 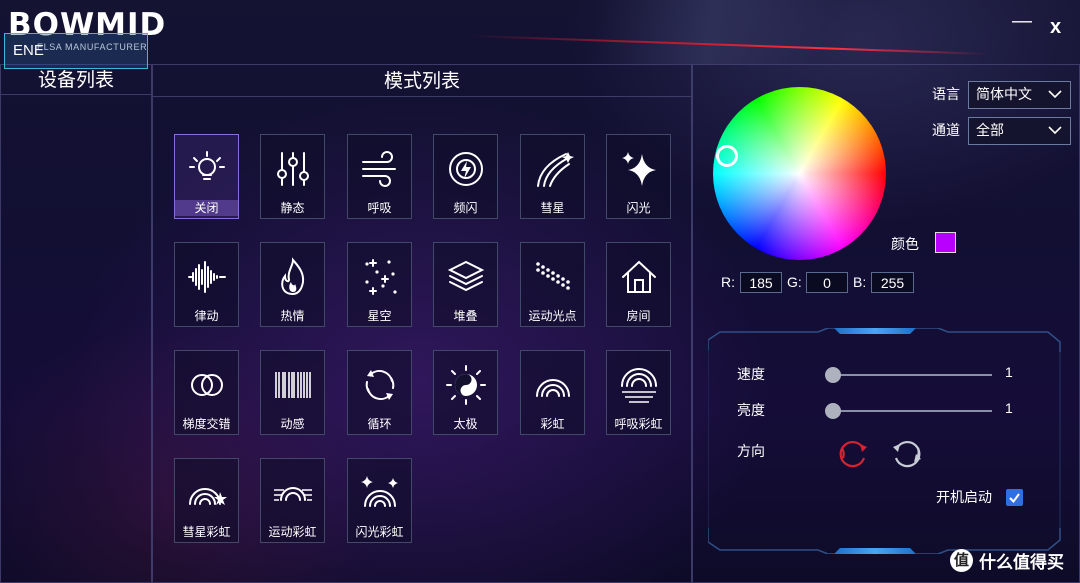 What do you see at coordinates (961, 560) in the screenshot?
I see `watermark-logo: 值` at bounding box center [961, 560].